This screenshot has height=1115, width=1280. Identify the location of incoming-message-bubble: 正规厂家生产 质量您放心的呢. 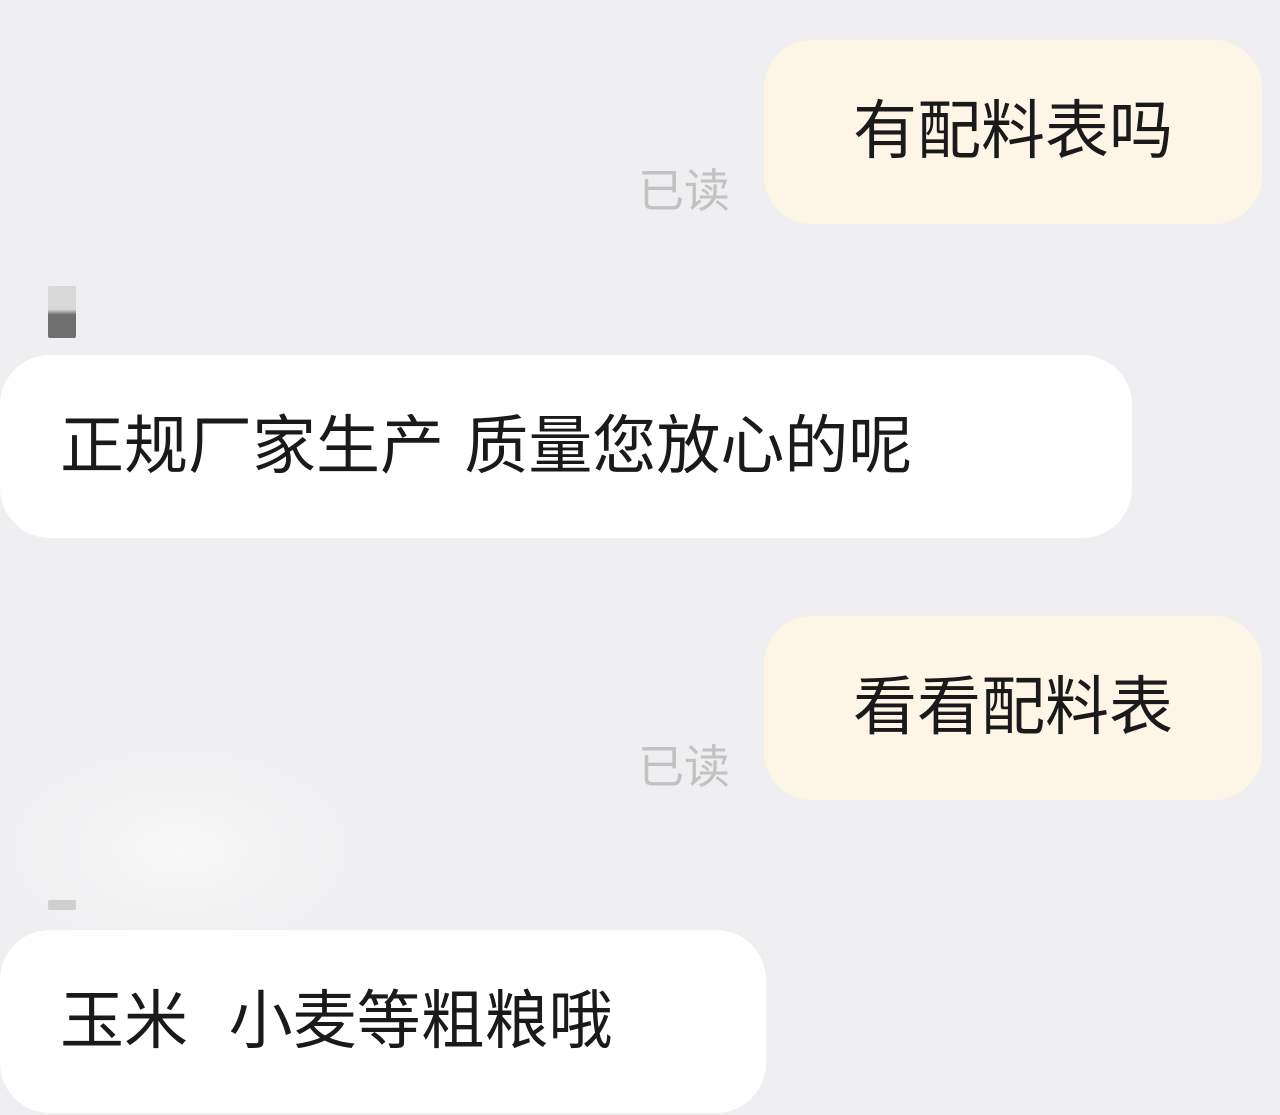
(566, 446).